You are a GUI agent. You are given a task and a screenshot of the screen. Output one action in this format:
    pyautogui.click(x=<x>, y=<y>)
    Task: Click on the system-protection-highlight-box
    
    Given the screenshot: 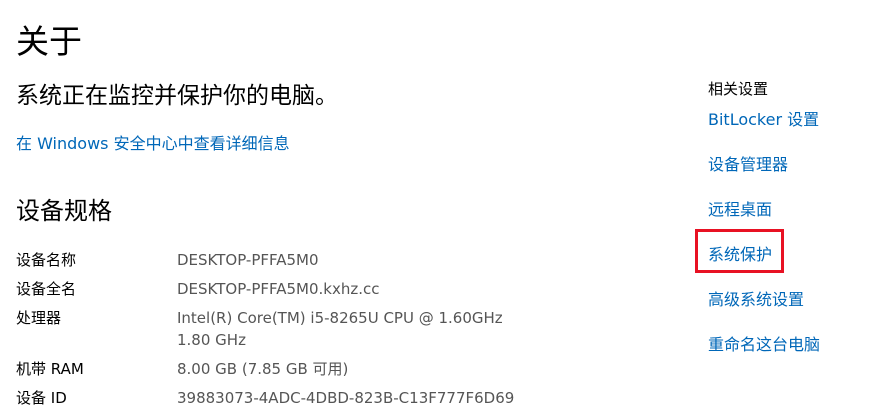 What is the action you would take?
    pyautogui.click(x=739, y=251)
    